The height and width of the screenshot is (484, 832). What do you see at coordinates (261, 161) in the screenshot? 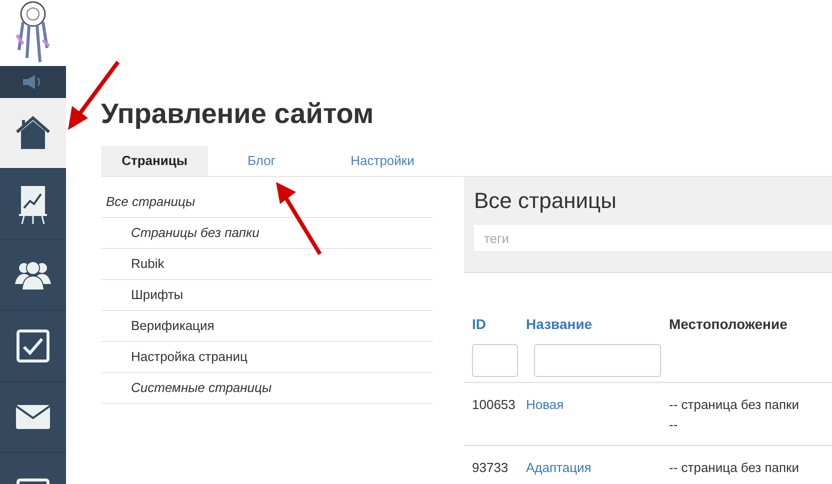
I see `tab: Блог` at bounding box center [261, 161].